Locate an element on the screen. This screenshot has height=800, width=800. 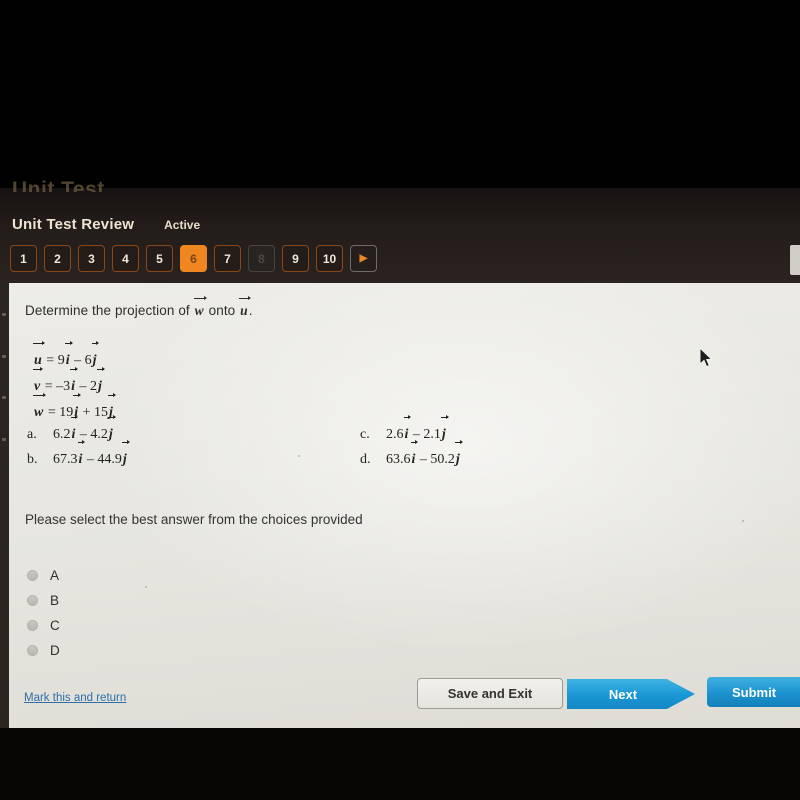
question-nav-7: 7 is located at coordinates (227, 258).